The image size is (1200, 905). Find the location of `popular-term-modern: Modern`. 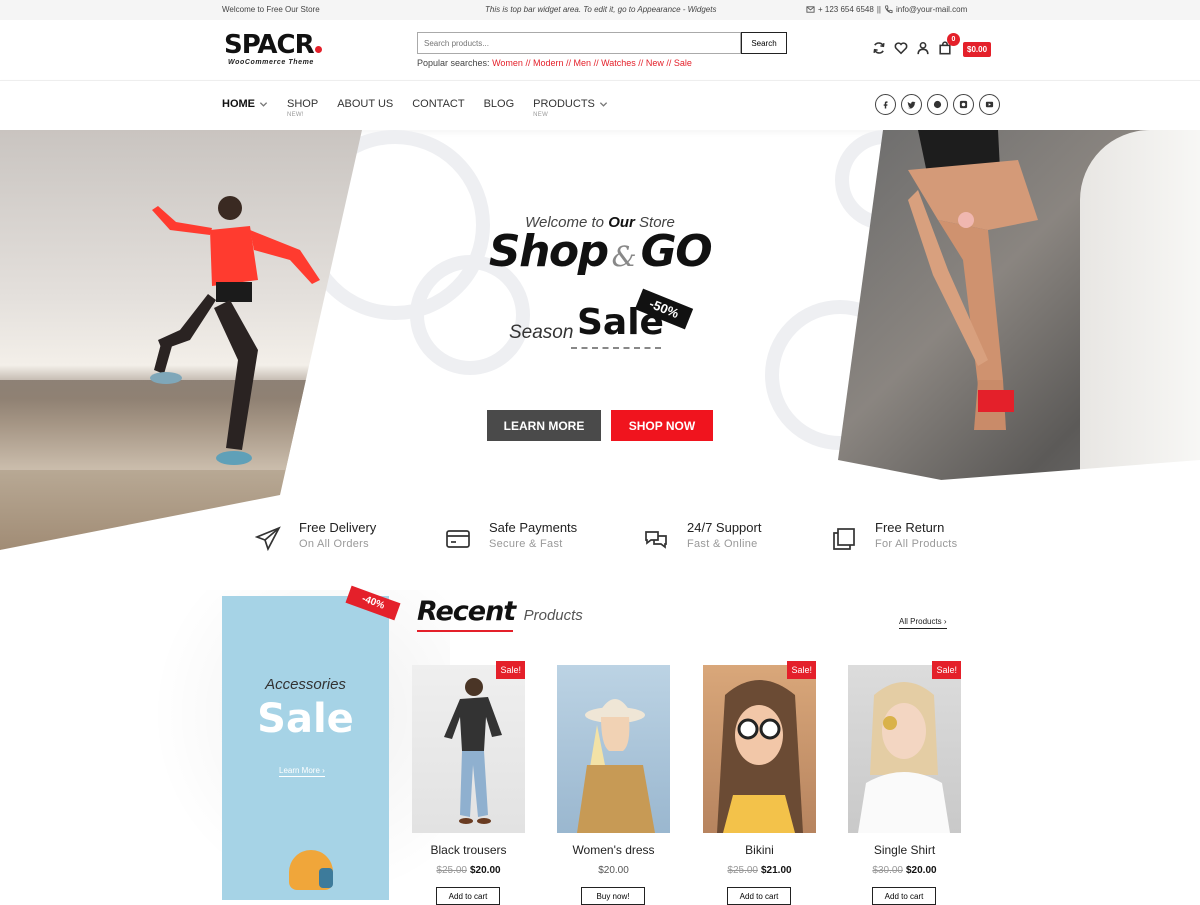

popular-term-modern: Modern is located at coordinates (548, 63).